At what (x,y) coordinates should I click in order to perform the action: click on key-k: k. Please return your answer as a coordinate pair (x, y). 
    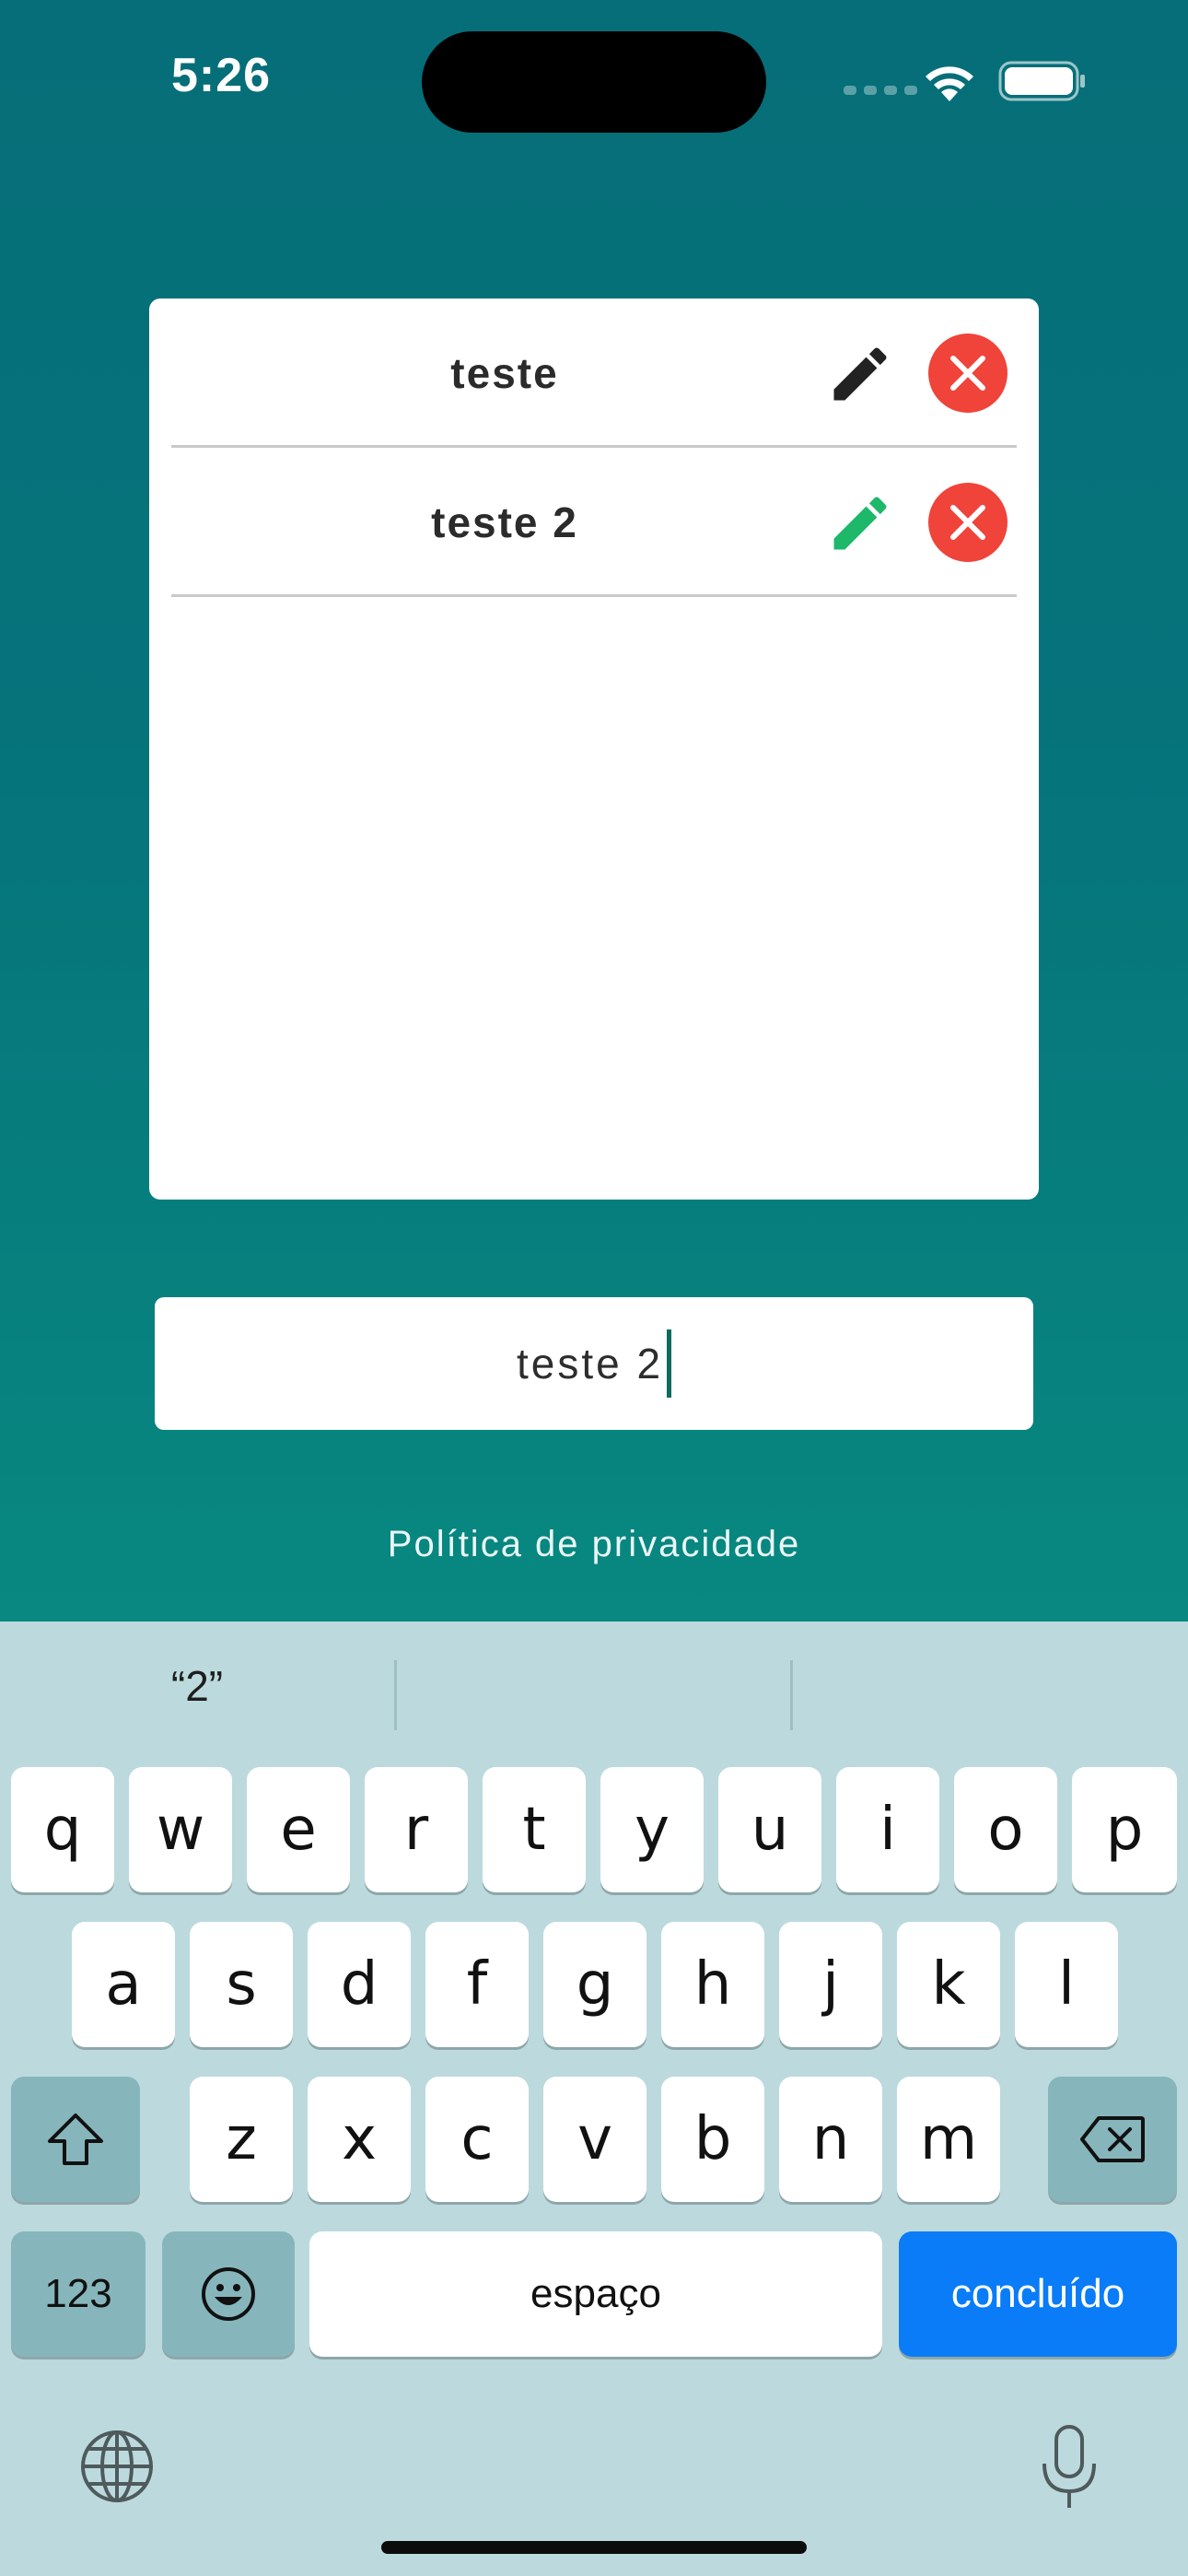
    Looking at the image, I should click on (948, 1985).